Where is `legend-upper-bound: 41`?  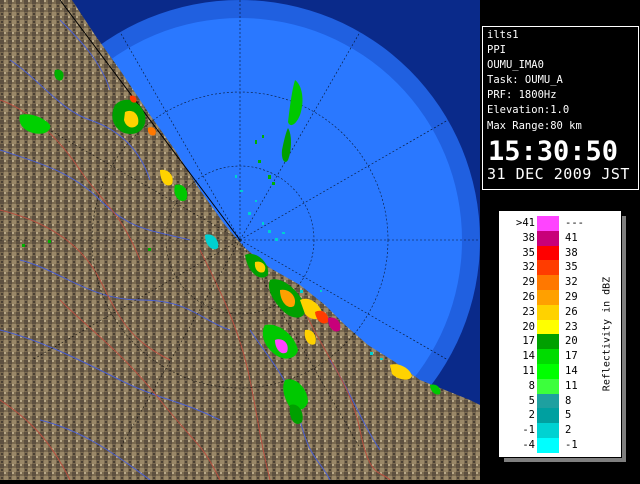
legend-upper-bound: 41 is located at coordinates (571, 237).